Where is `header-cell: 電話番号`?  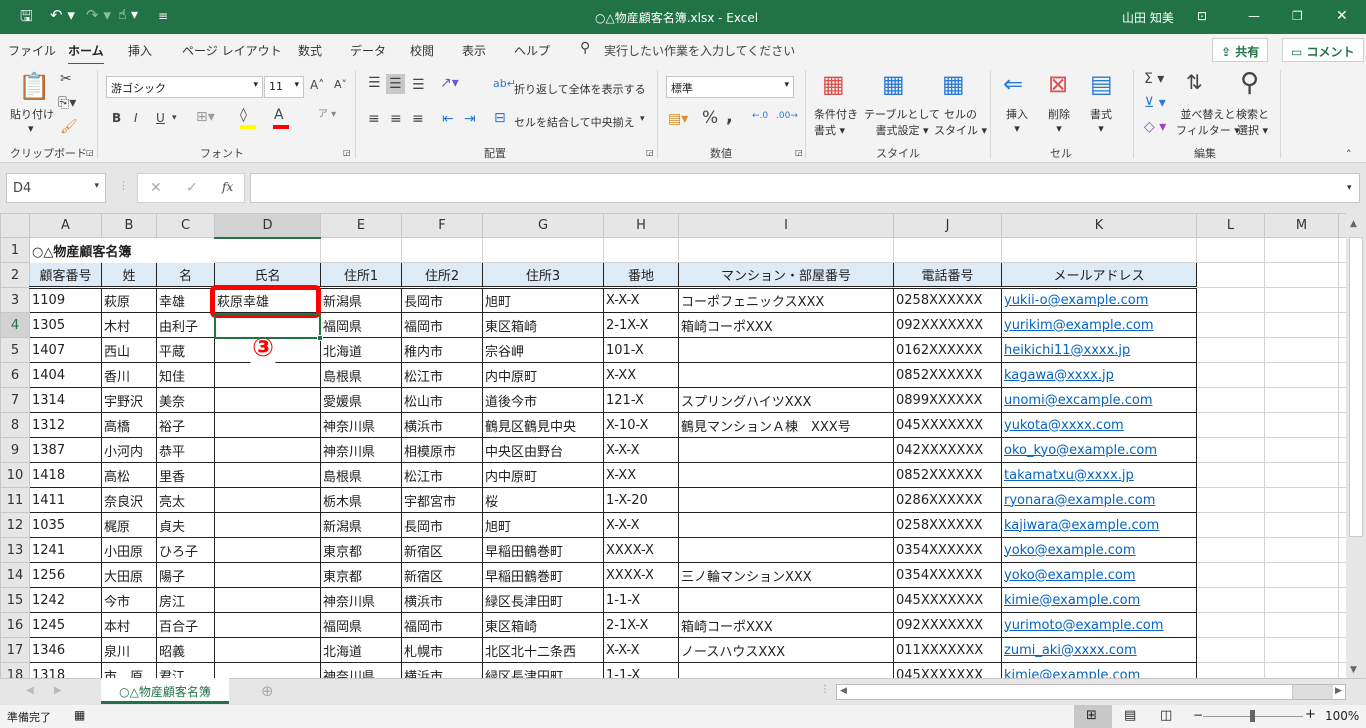
header-cell: 電話番号 is located at coordinates (947, 275).